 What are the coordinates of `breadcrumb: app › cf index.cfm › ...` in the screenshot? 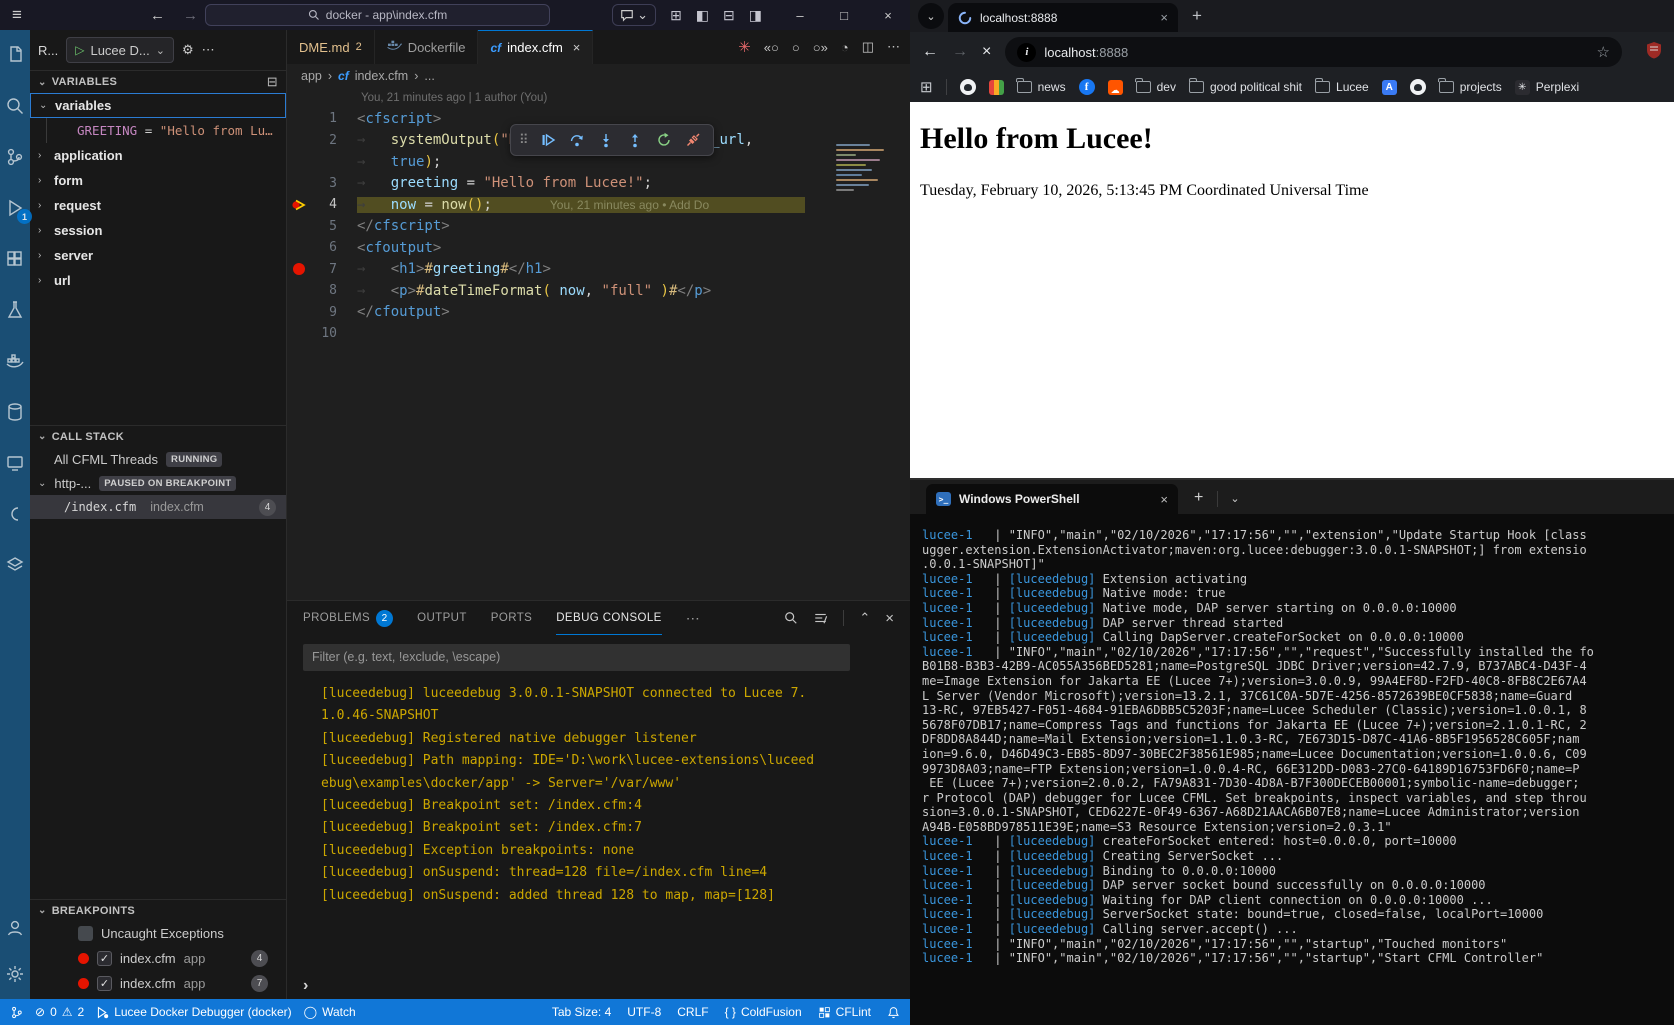 It's located at (598, 76).